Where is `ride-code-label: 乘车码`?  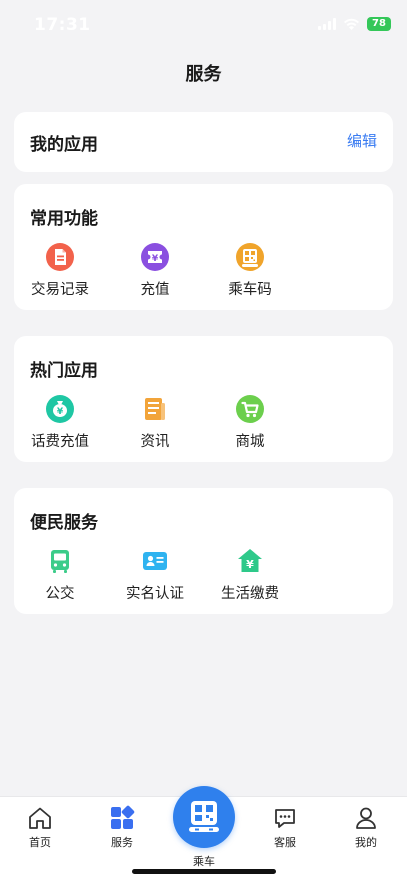 ride-code-label: 乘车码 is located at coordinates (250, 290).